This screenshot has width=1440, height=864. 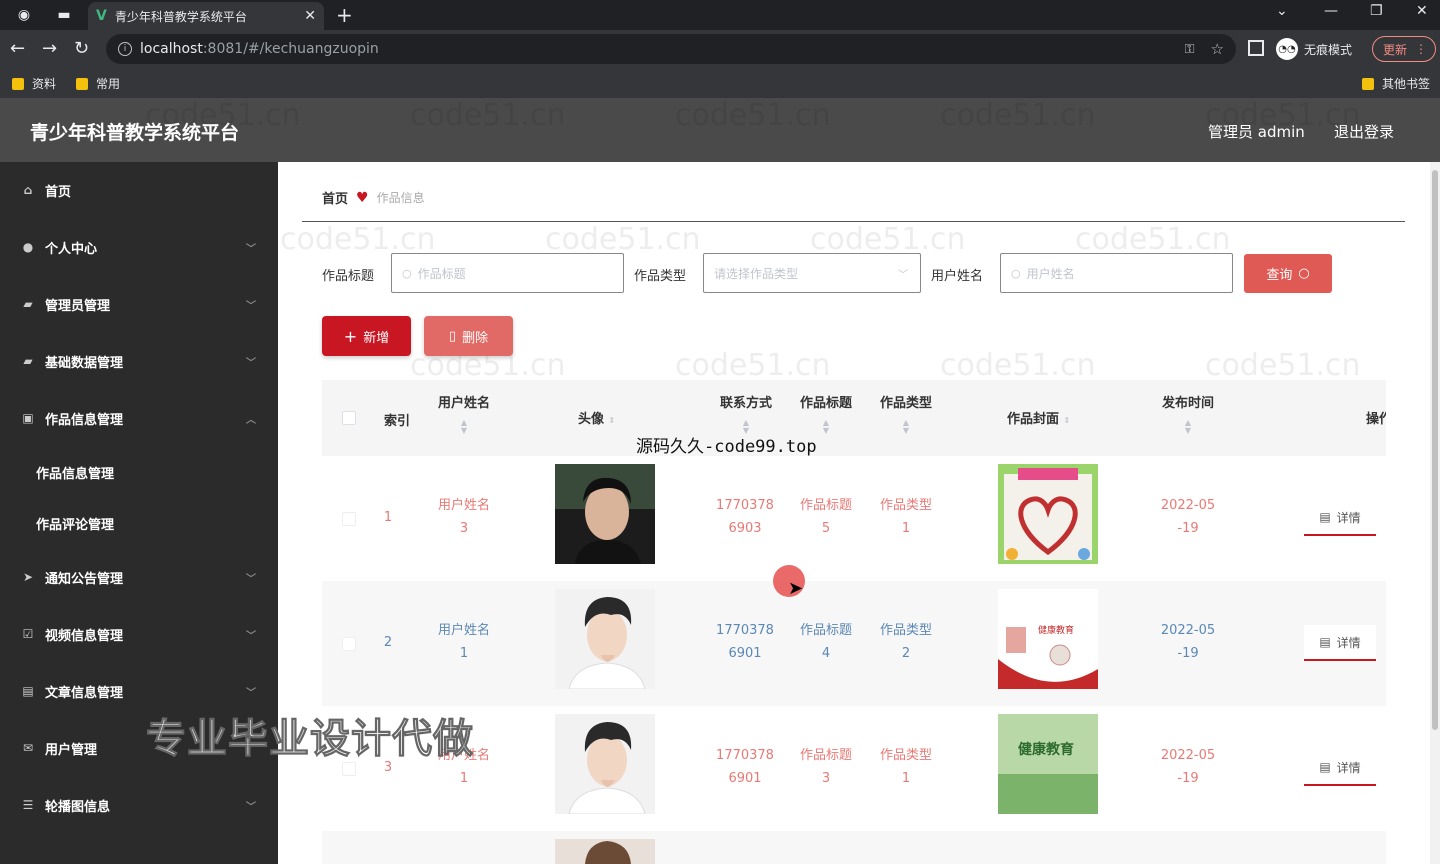 I want to click on row-type: 作品类型 2, so click(x=906, y=642).